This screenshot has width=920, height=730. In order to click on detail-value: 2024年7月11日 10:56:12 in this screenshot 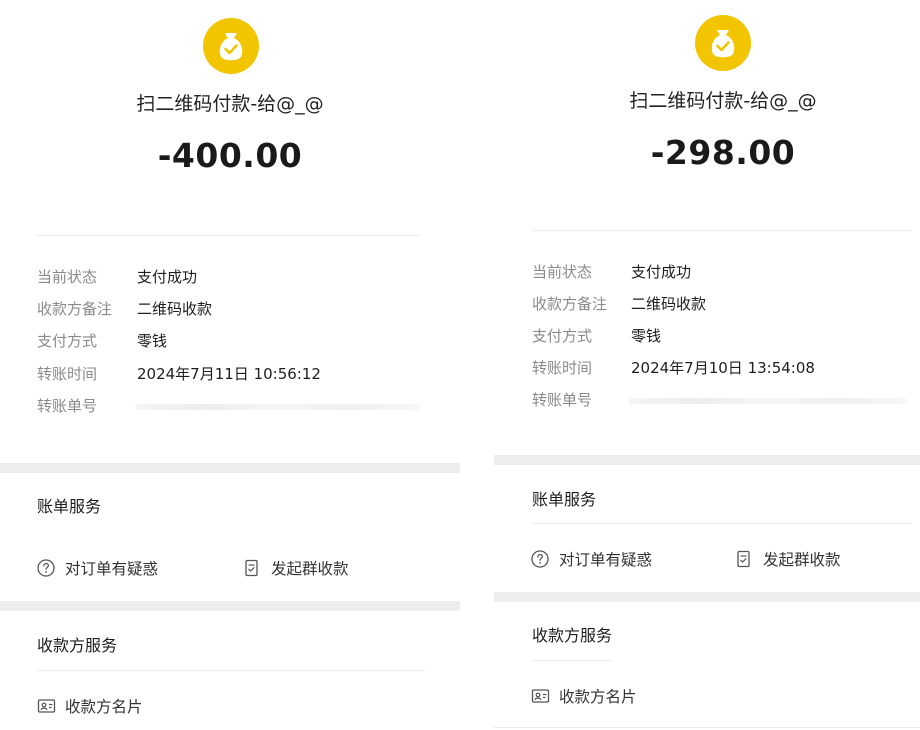, I will do `click(229, 374)`.